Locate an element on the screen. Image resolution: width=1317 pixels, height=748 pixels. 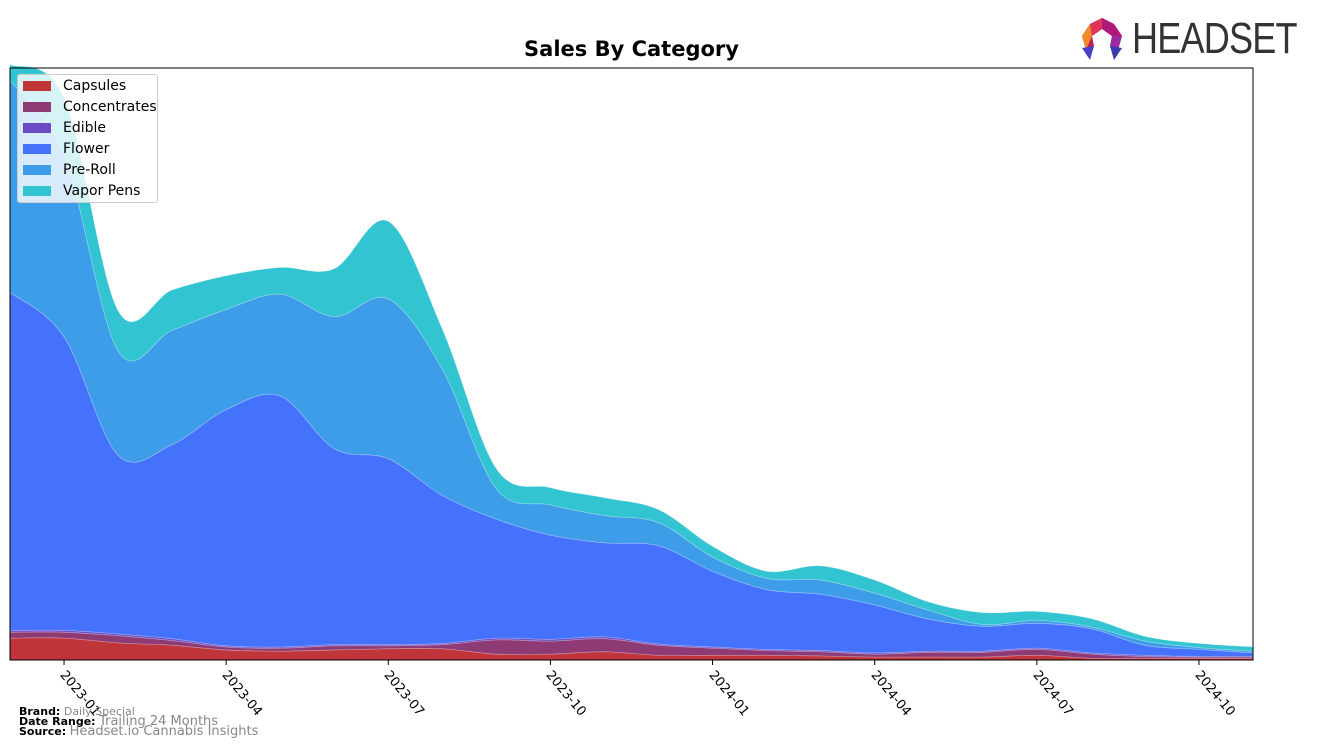
legend-item-capsules: Capsules is located at coordinates (74, 86).